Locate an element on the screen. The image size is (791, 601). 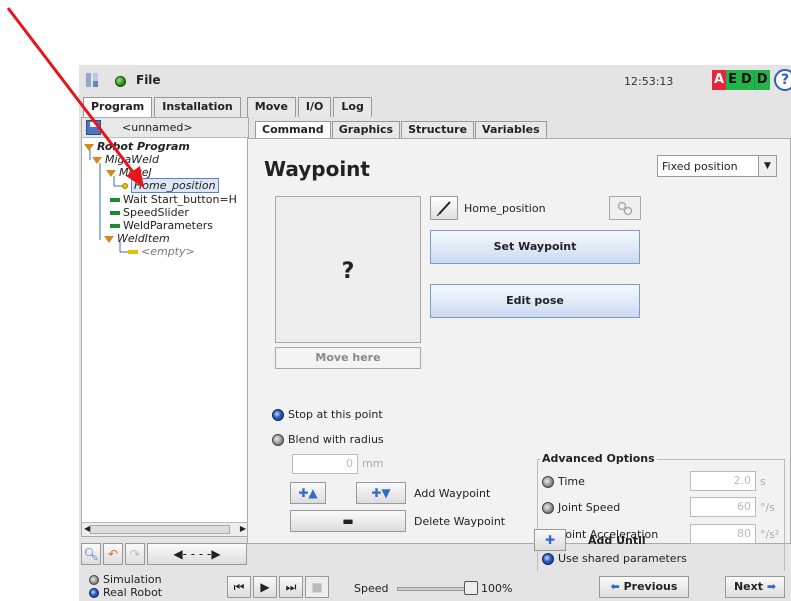
move-node-button: ◀- - - -▶ is located at coordinates (197, 554).